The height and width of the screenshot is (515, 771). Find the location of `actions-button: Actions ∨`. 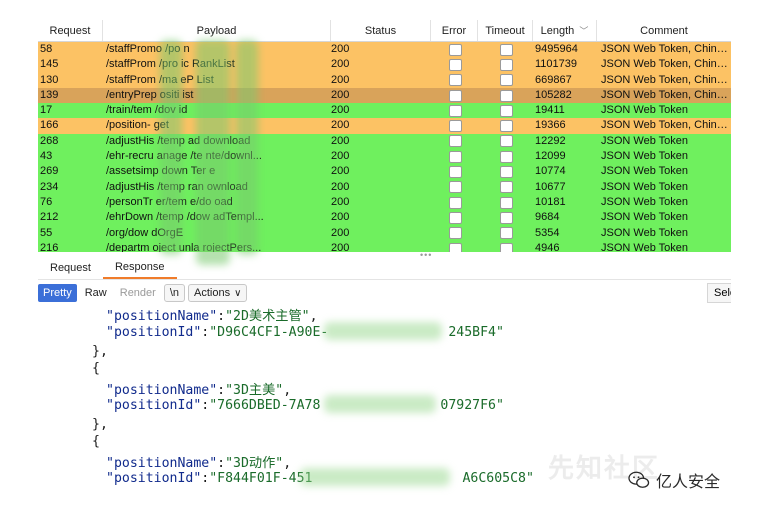

actions-button: Actions ∨ is located at coordinates (218, 293).